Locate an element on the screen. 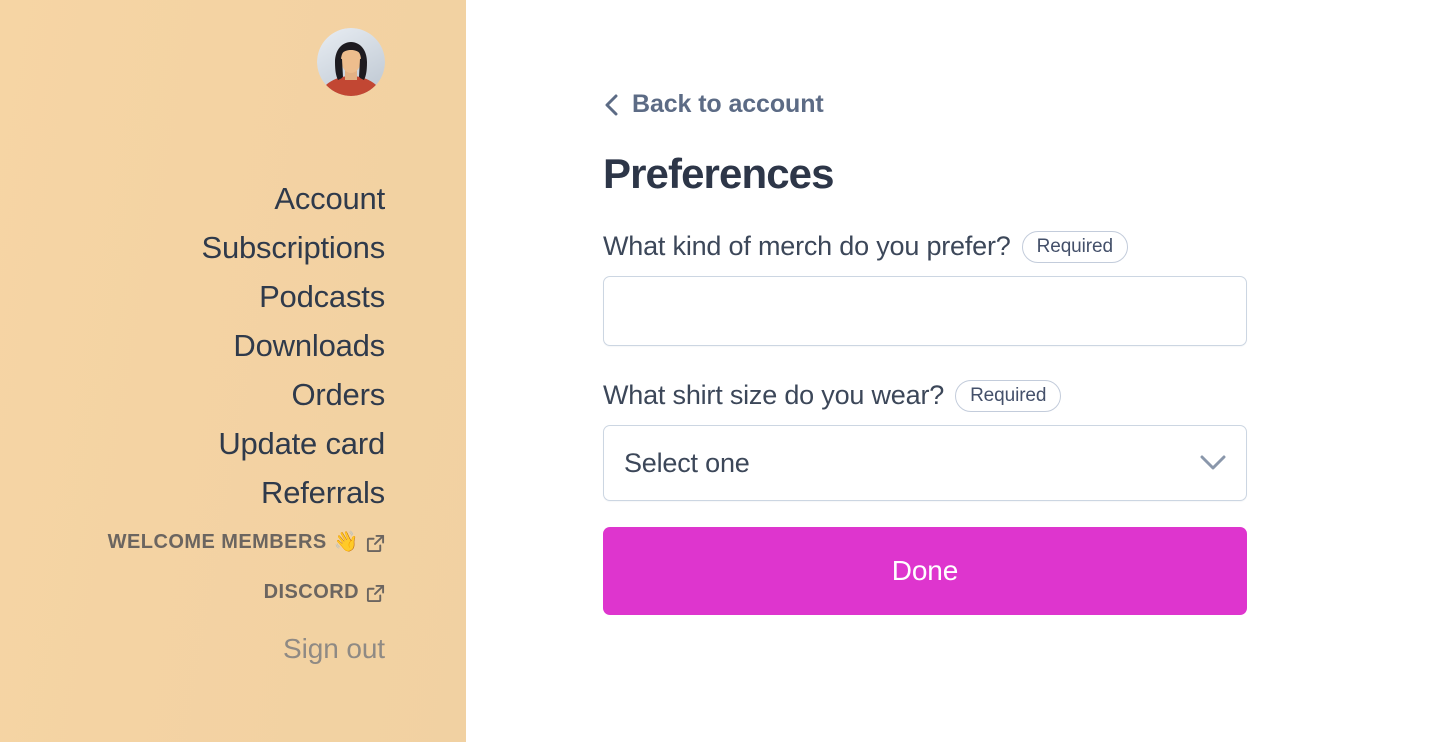 Image resolution: width=1440 pixels, height=742 pixels. shirt-size-select-wrapper: Select one is located at coordinates (925, 463).